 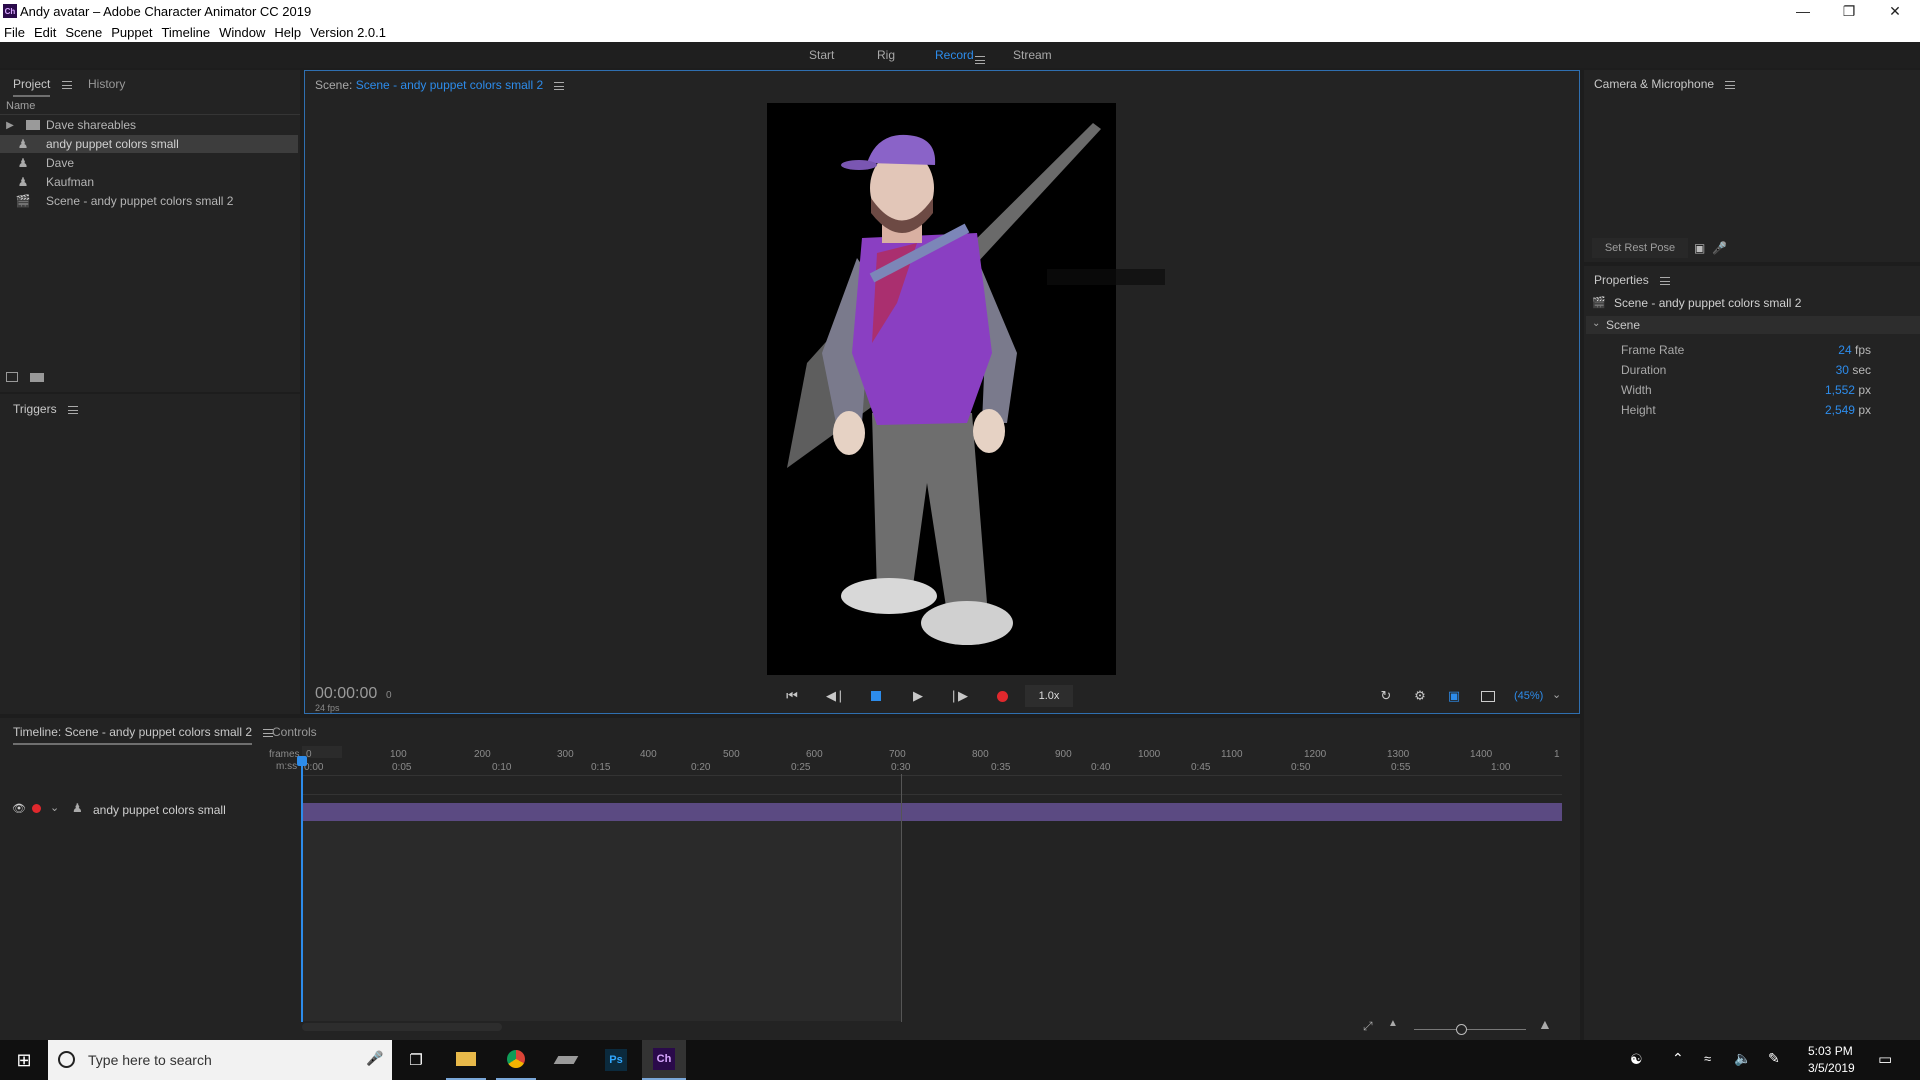 I want to click on menu-edit: Edit, so click(x=45, y=32).